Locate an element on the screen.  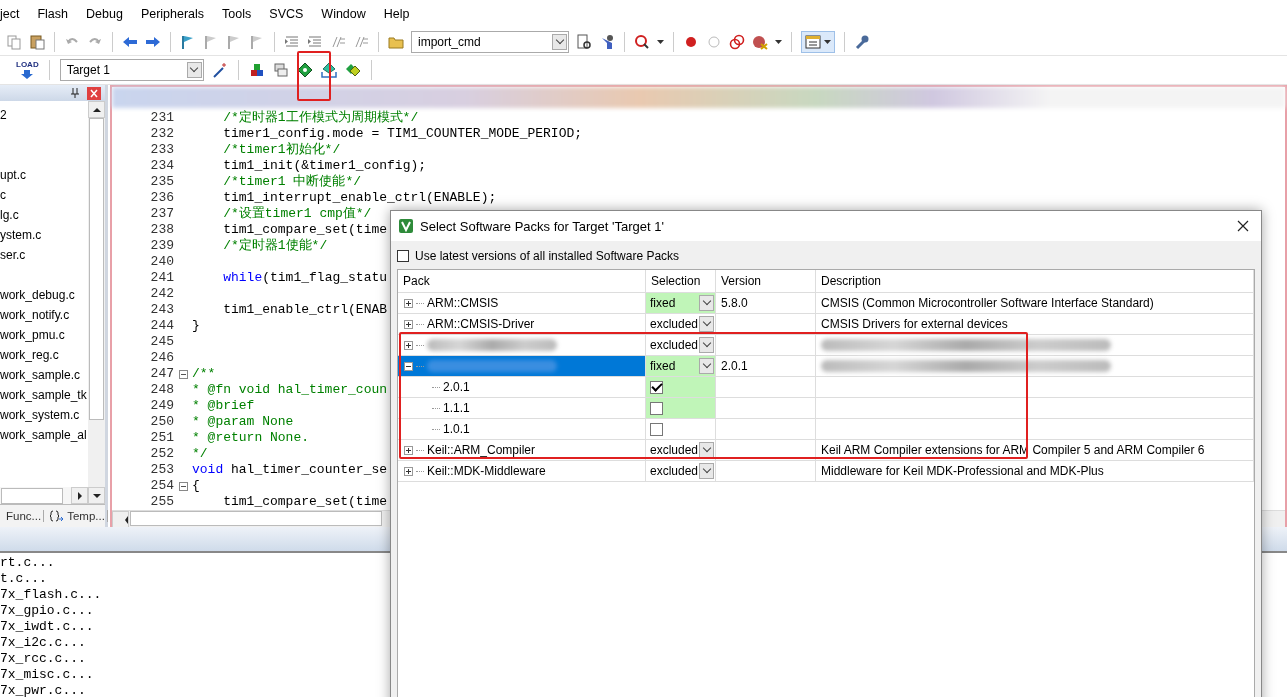
menu-item: SVCS is located at coordinates (286, 14).